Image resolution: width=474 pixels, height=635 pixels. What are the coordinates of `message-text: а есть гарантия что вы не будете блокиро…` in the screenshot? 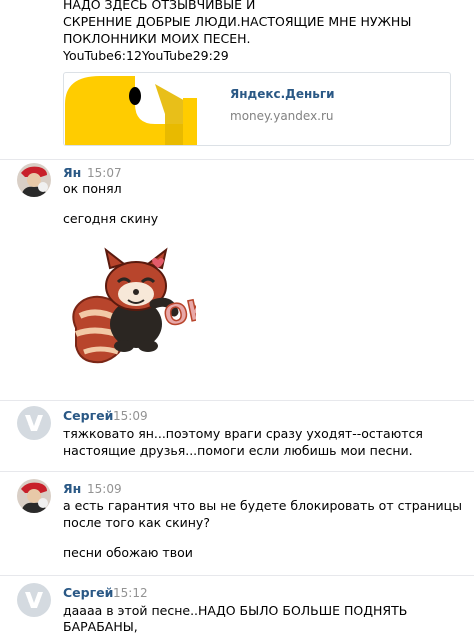 It's located at (263, 505).